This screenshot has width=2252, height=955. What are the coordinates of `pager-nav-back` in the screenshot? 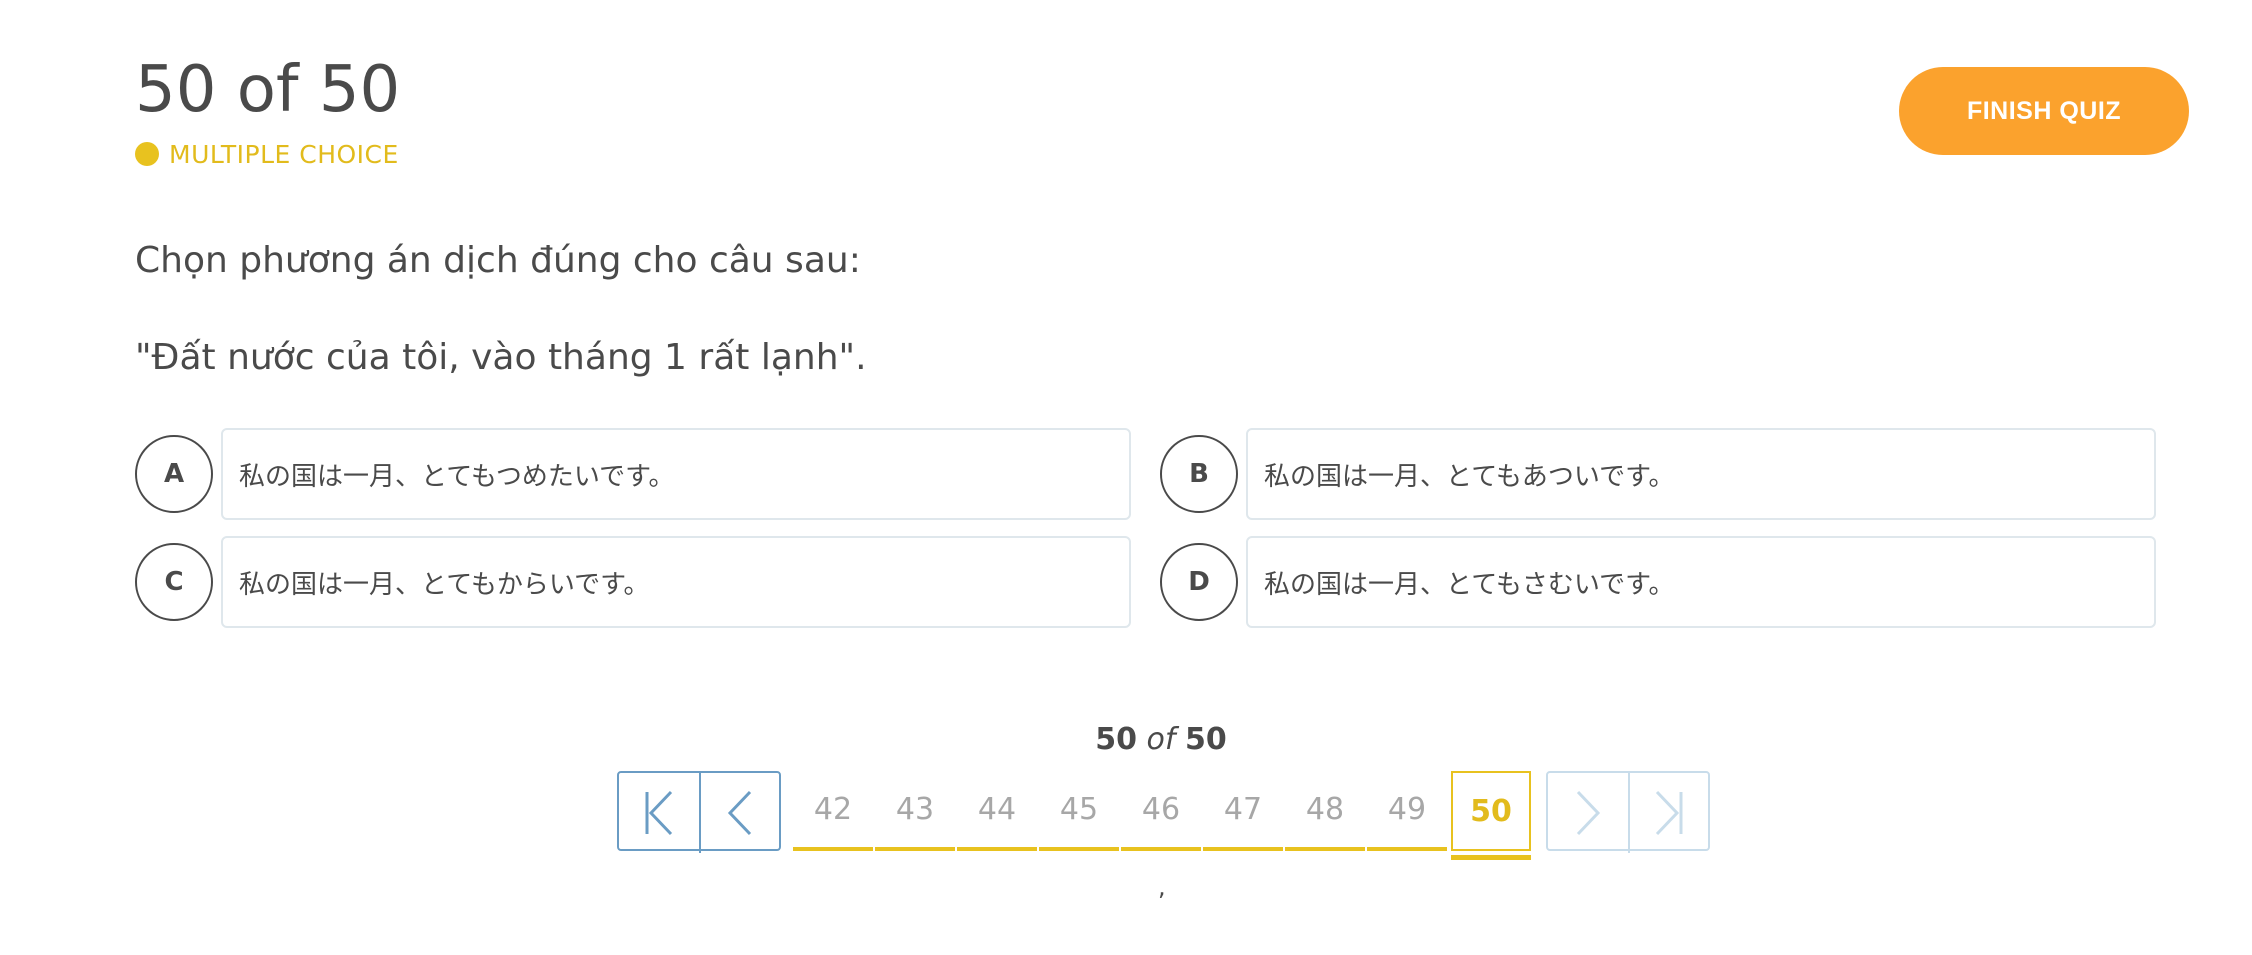 It's located at (699, 812).